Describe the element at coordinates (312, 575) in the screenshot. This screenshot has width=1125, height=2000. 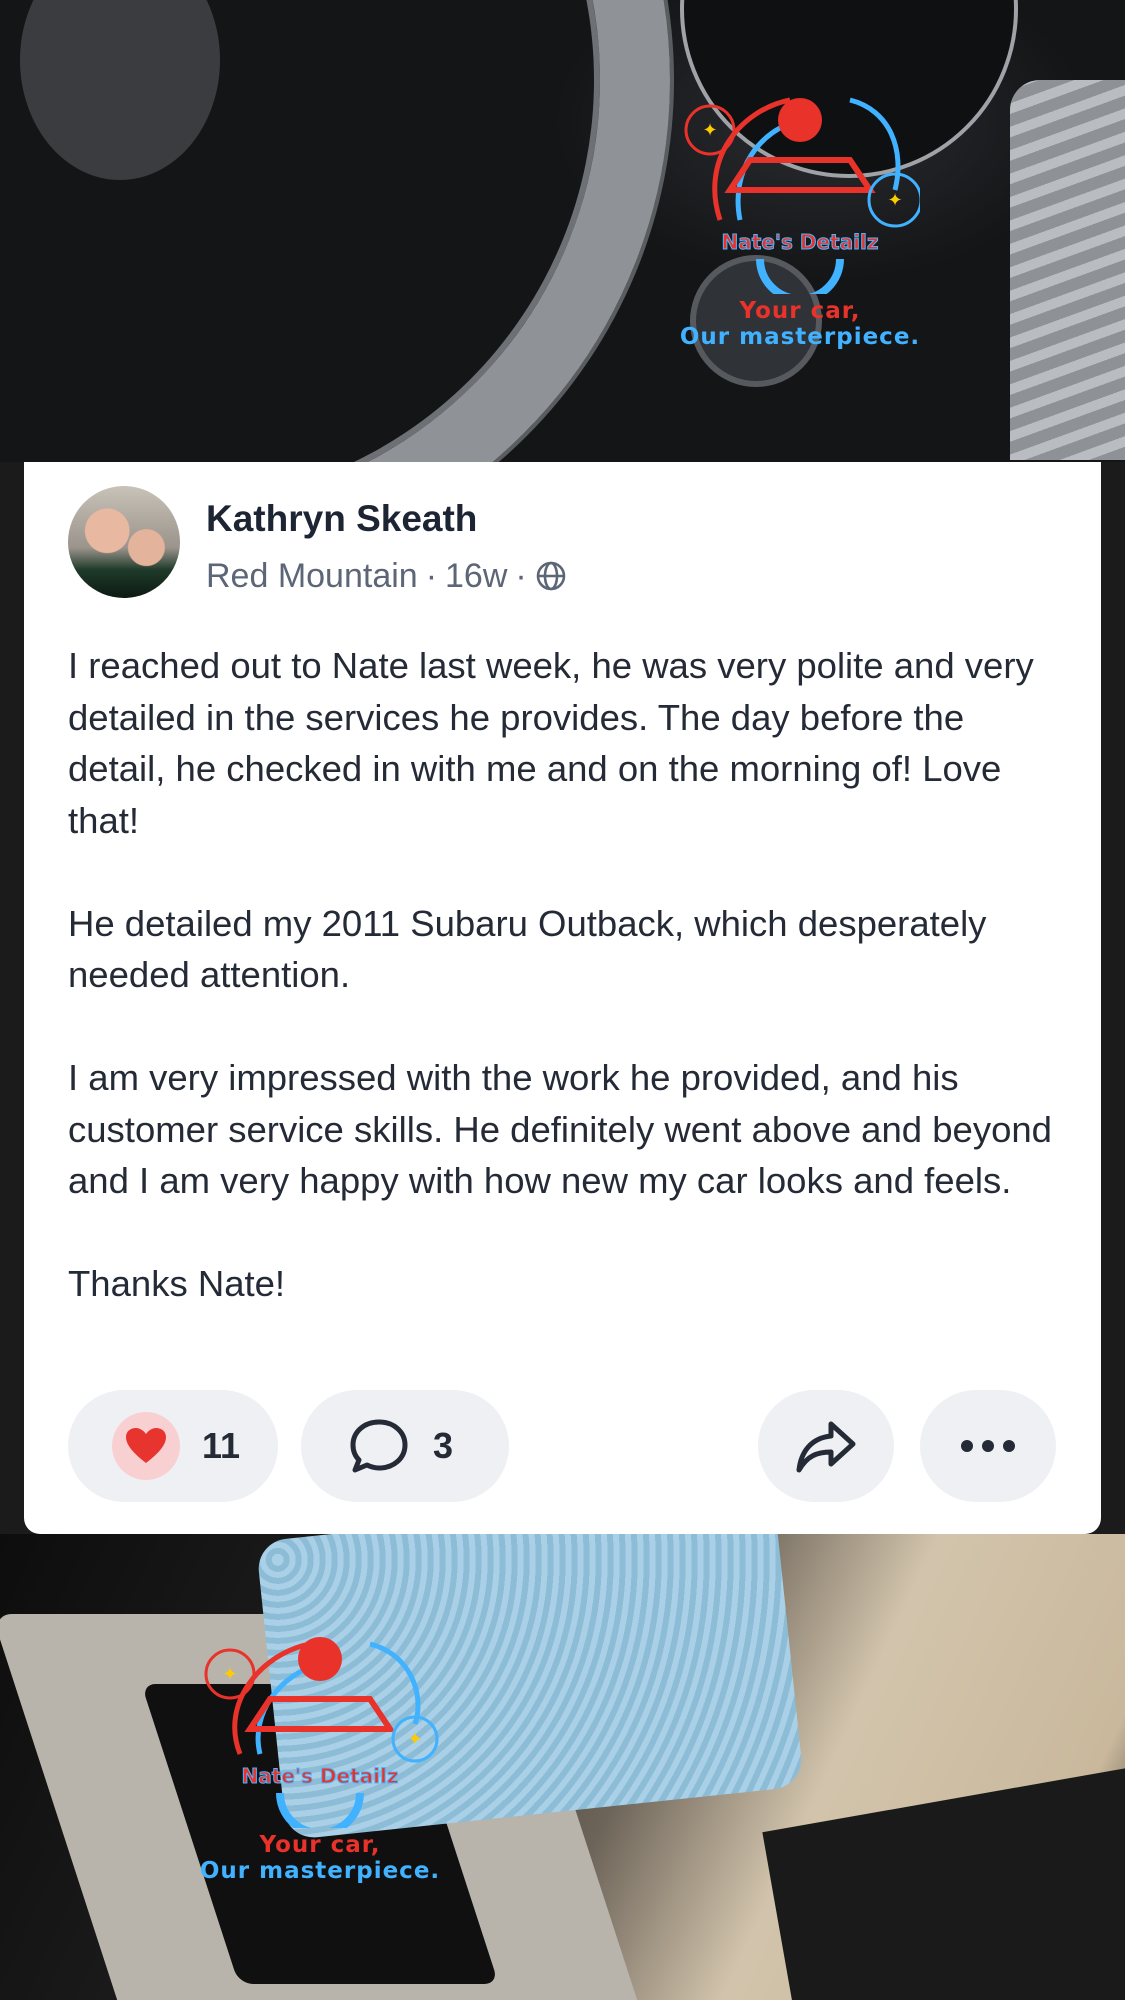
I see `post-location: Red Mountain` at that location.